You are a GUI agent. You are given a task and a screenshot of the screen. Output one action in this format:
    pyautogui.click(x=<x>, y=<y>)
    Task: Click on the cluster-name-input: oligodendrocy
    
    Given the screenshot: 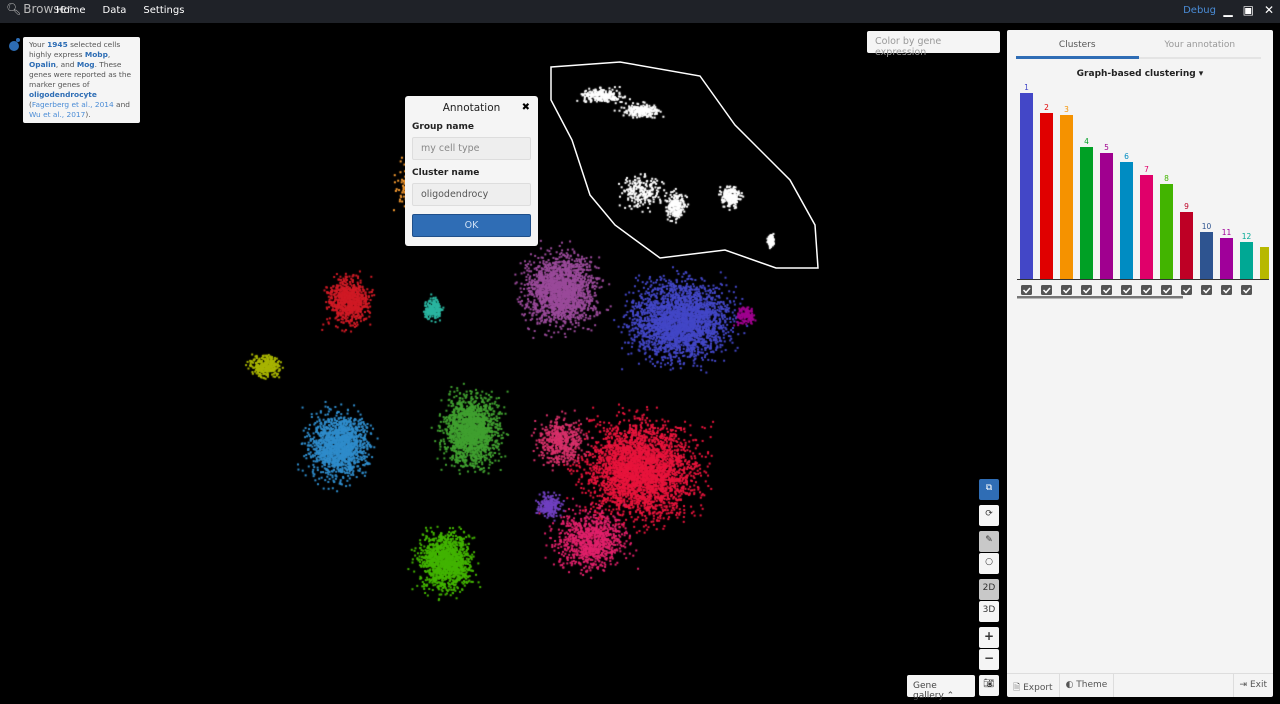 What is the action you would take?
    pyautogui.click(x=471, y=194)
    